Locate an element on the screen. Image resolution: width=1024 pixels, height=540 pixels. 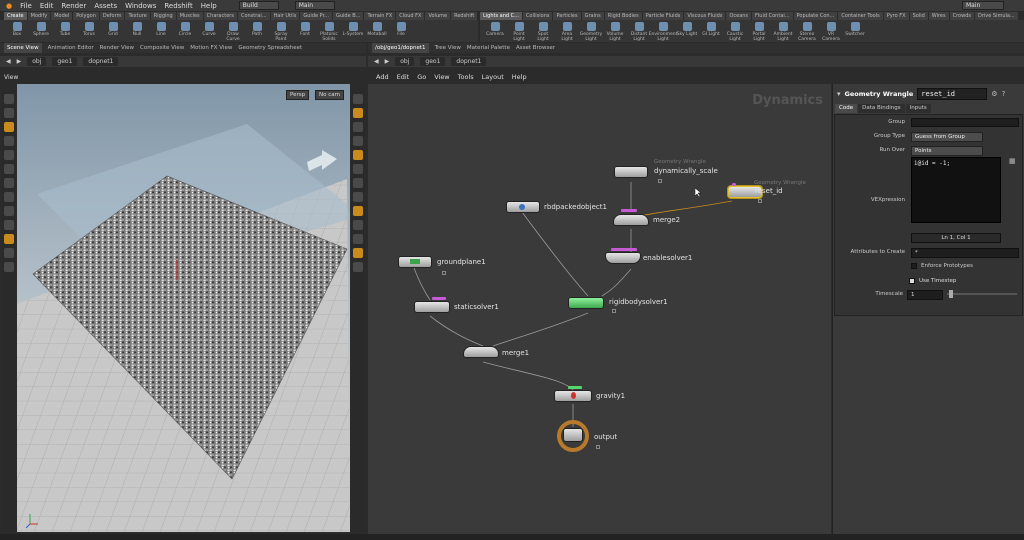
wireframe-icon is located at coordinates (358, 169).